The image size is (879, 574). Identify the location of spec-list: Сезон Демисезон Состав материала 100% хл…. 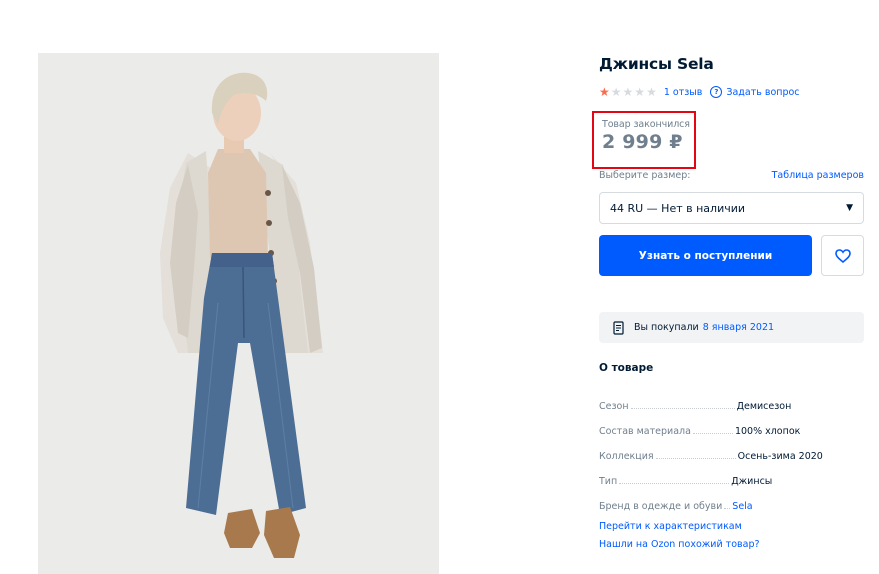
(731, 449).